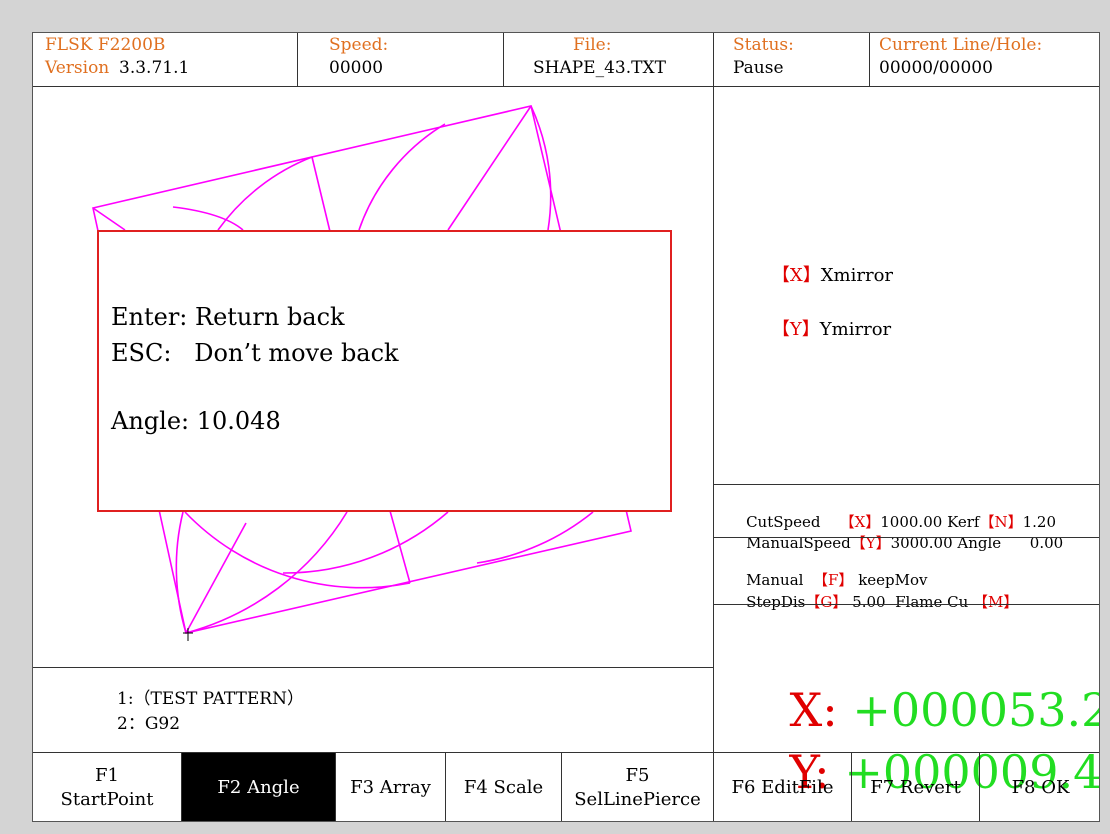  I want to click on enter-hint: Enter: Return back, so click(228, 317).